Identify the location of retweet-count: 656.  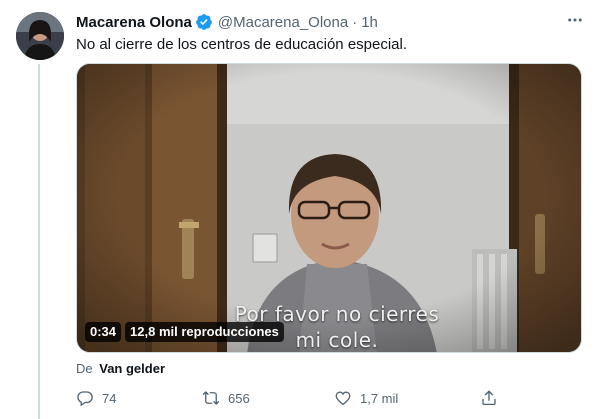
(239, 398).